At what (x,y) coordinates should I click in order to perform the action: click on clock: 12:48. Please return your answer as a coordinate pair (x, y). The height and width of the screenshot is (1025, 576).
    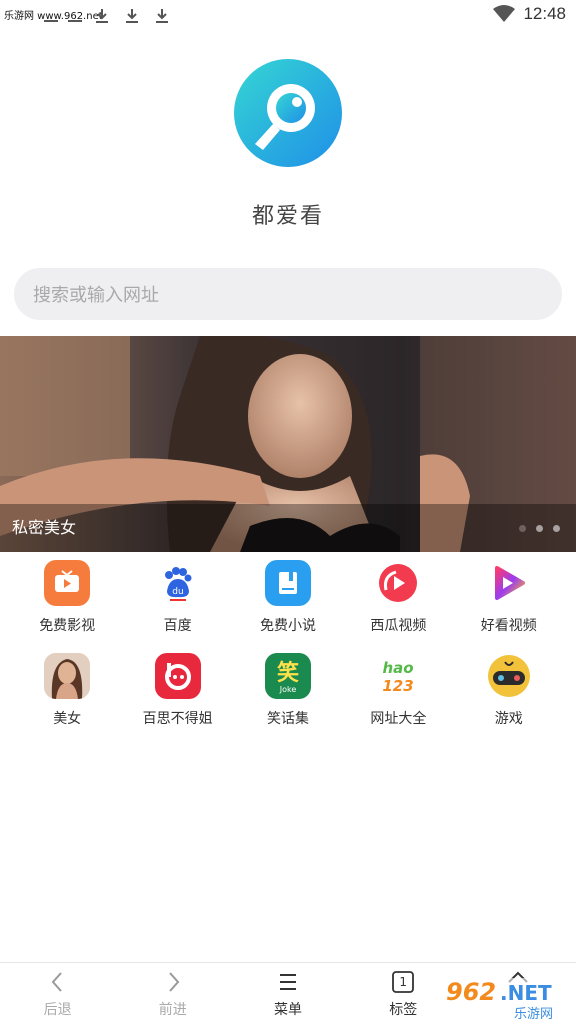
    Looking at the image, I should click on (544, 13).